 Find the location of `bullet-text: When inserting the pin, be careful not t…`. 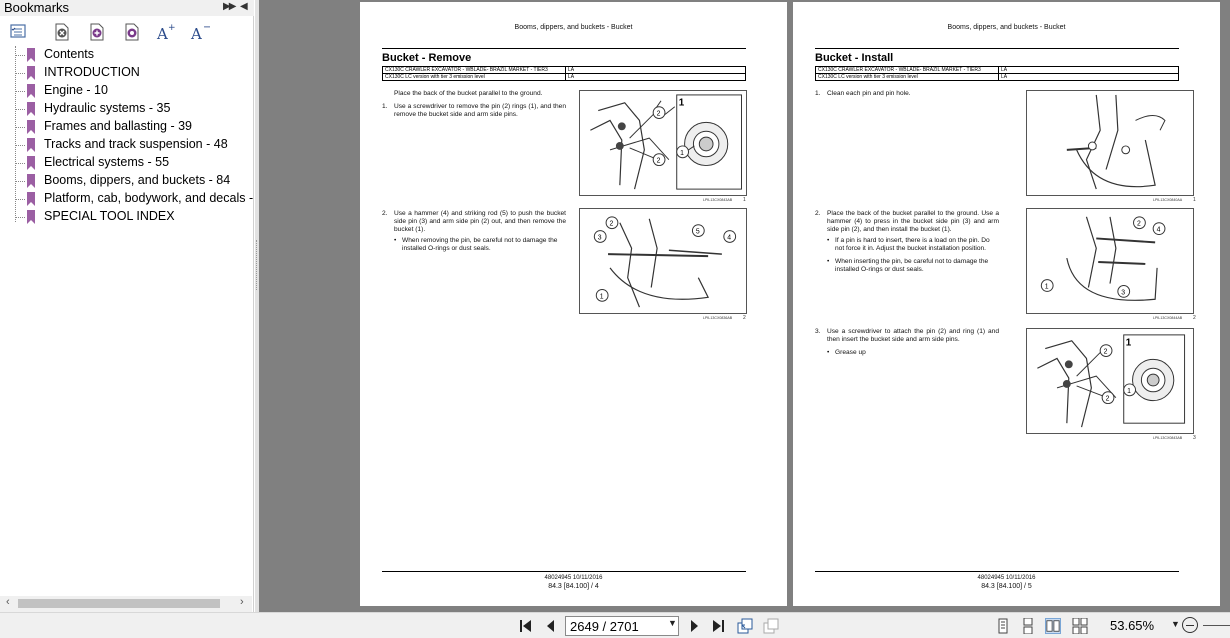

bullet-text: When inserting the pin, be careful not t… is located at coordinates (912, 265).